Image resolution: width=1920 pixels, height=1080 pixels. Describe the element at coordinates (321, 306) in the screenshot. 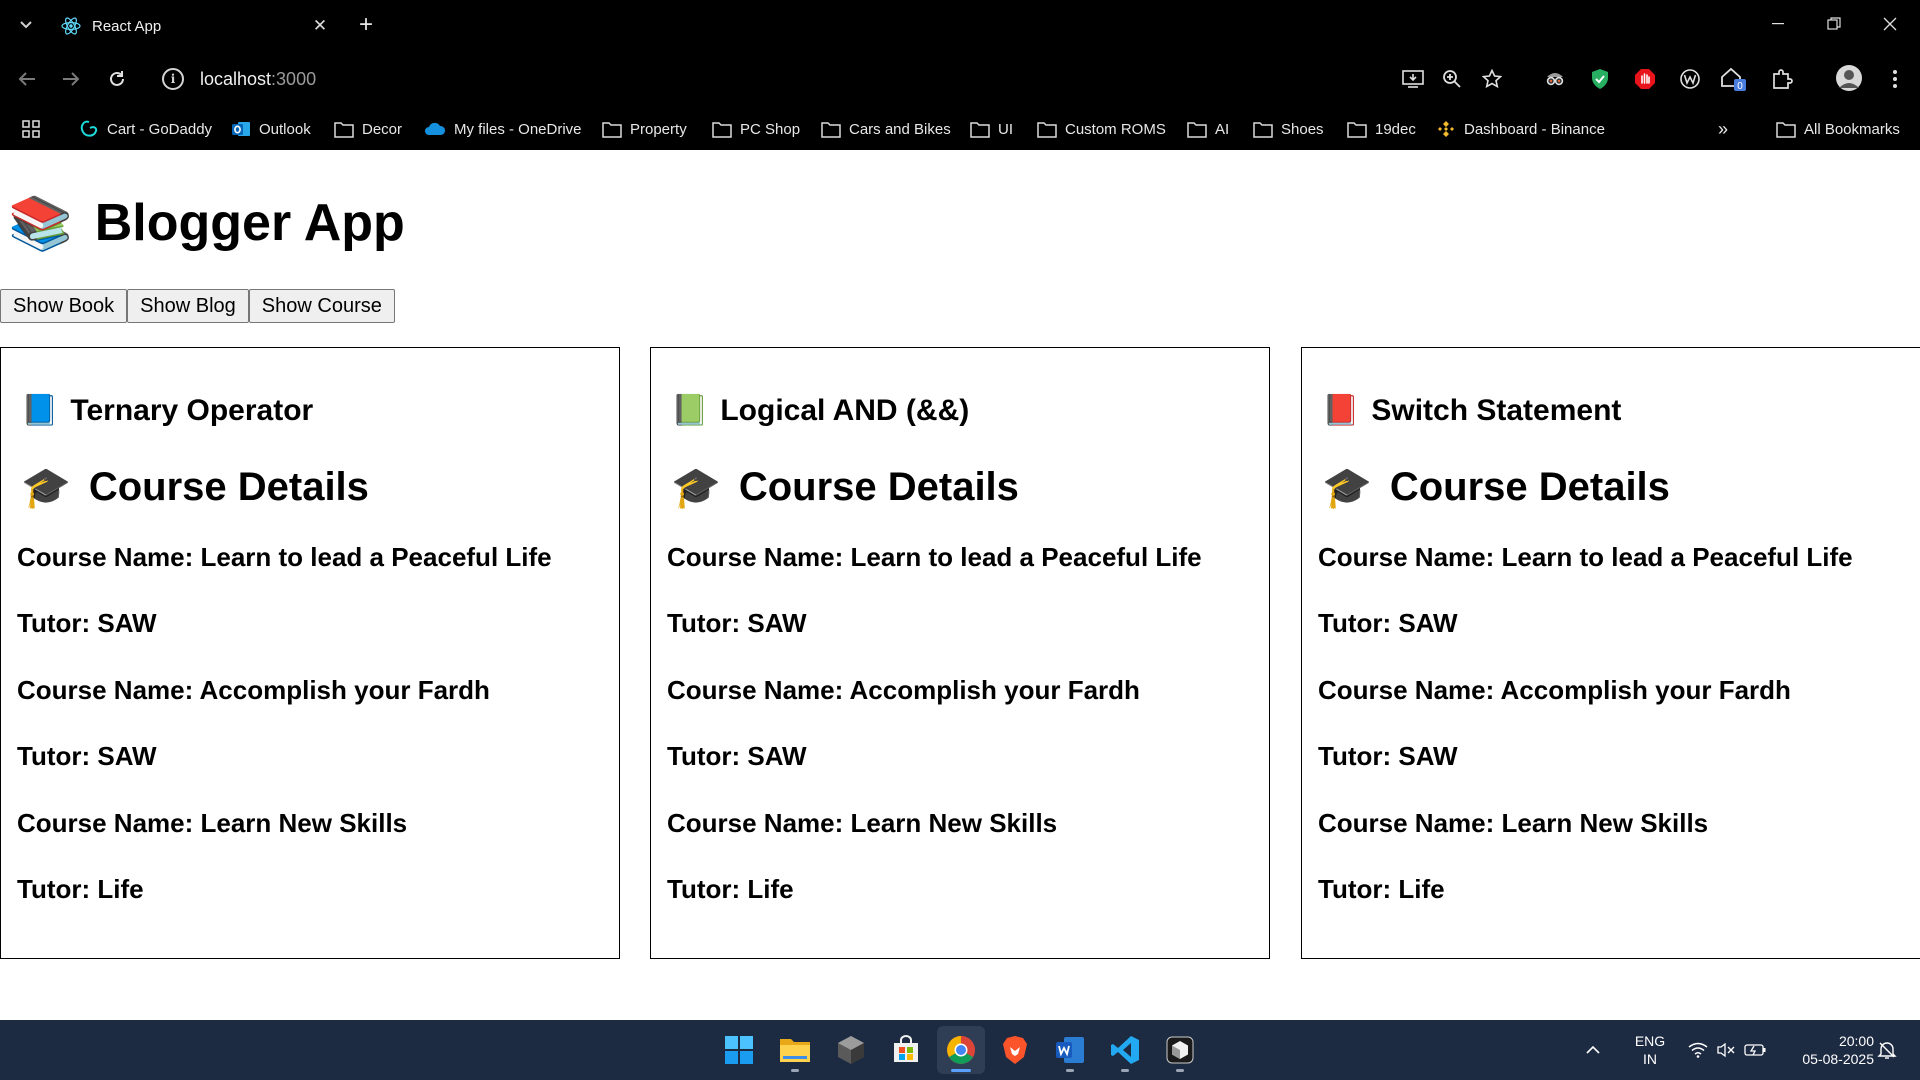

I see `show-course-button: Show Course` at that location.